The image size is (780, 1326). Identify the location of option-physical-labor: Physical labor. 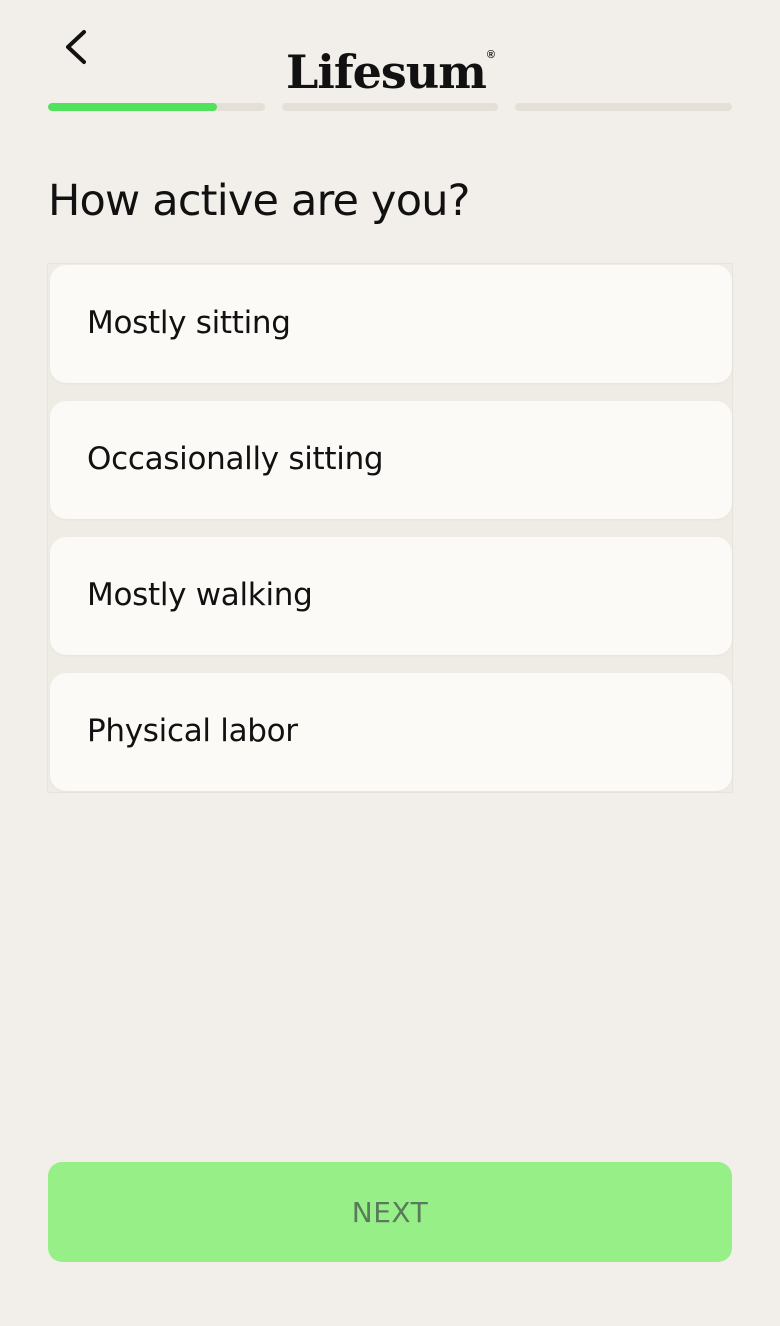
(391, 732).